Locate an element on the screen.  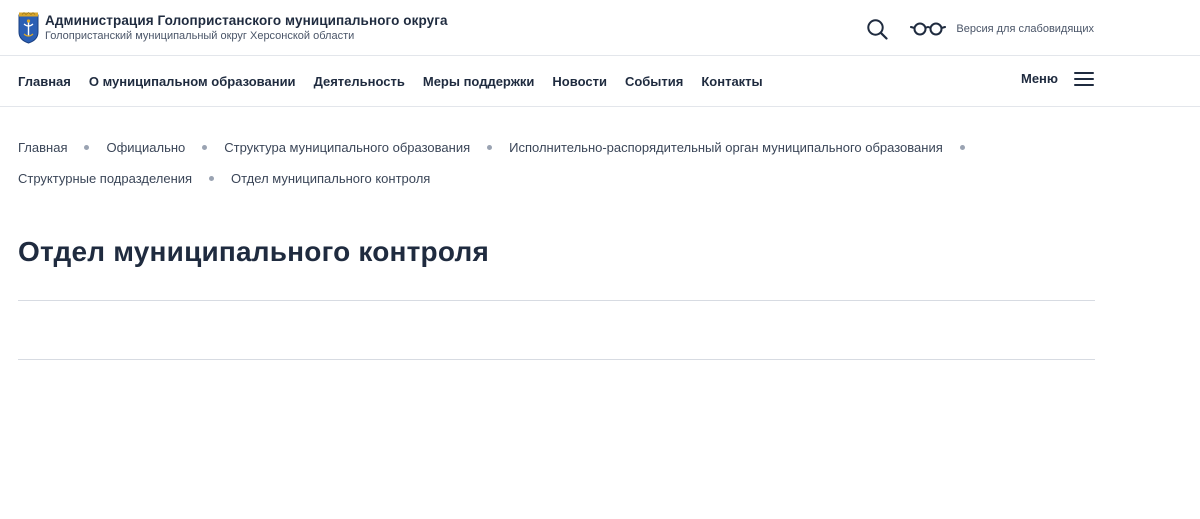
content-divider-bottom is located at coordinates (556, 359).